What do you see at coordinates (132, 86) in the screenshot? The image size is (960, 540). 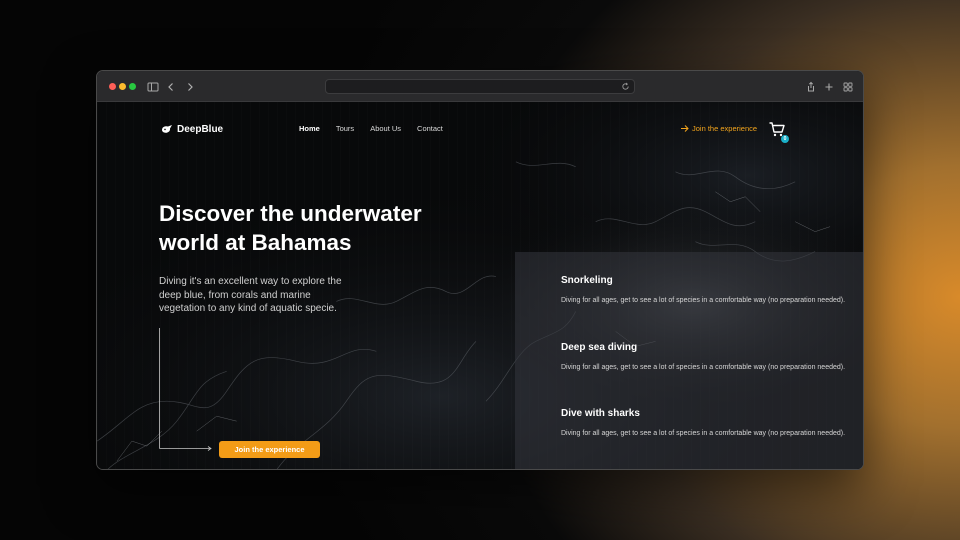 I see `maximize-window-button` at bounding box center [132, 86].